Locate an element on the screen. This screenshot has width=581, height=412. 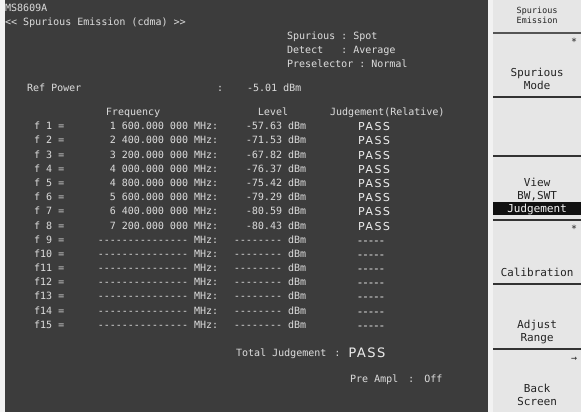
setting-line: Detect : Average is located at coordinates (341, 51).